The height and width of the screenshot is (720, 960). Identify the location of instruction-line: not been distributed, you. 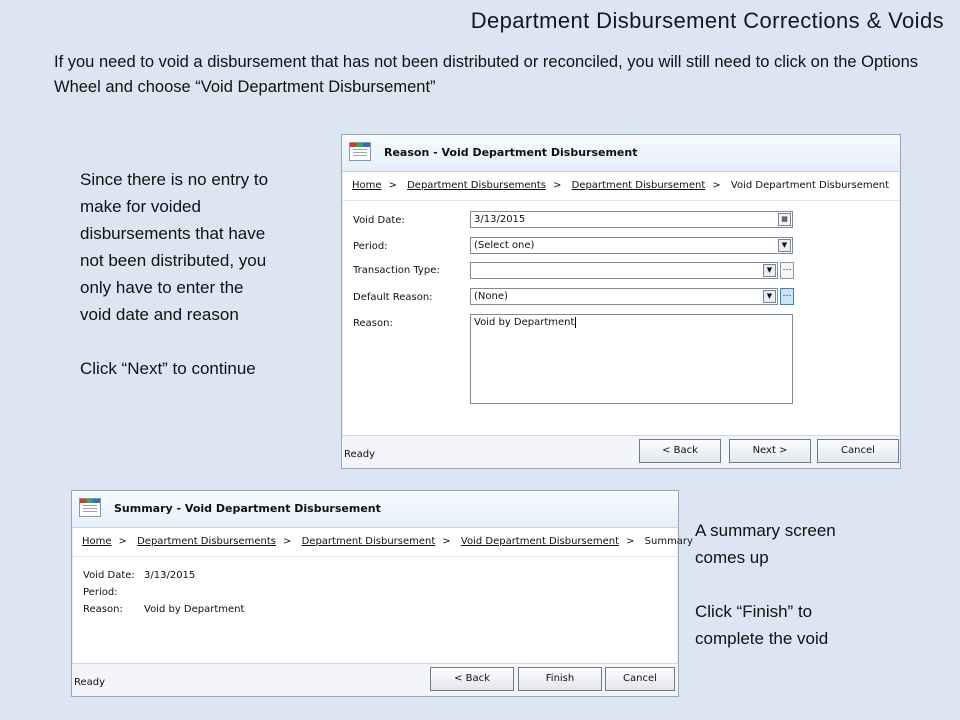
(173, 260).